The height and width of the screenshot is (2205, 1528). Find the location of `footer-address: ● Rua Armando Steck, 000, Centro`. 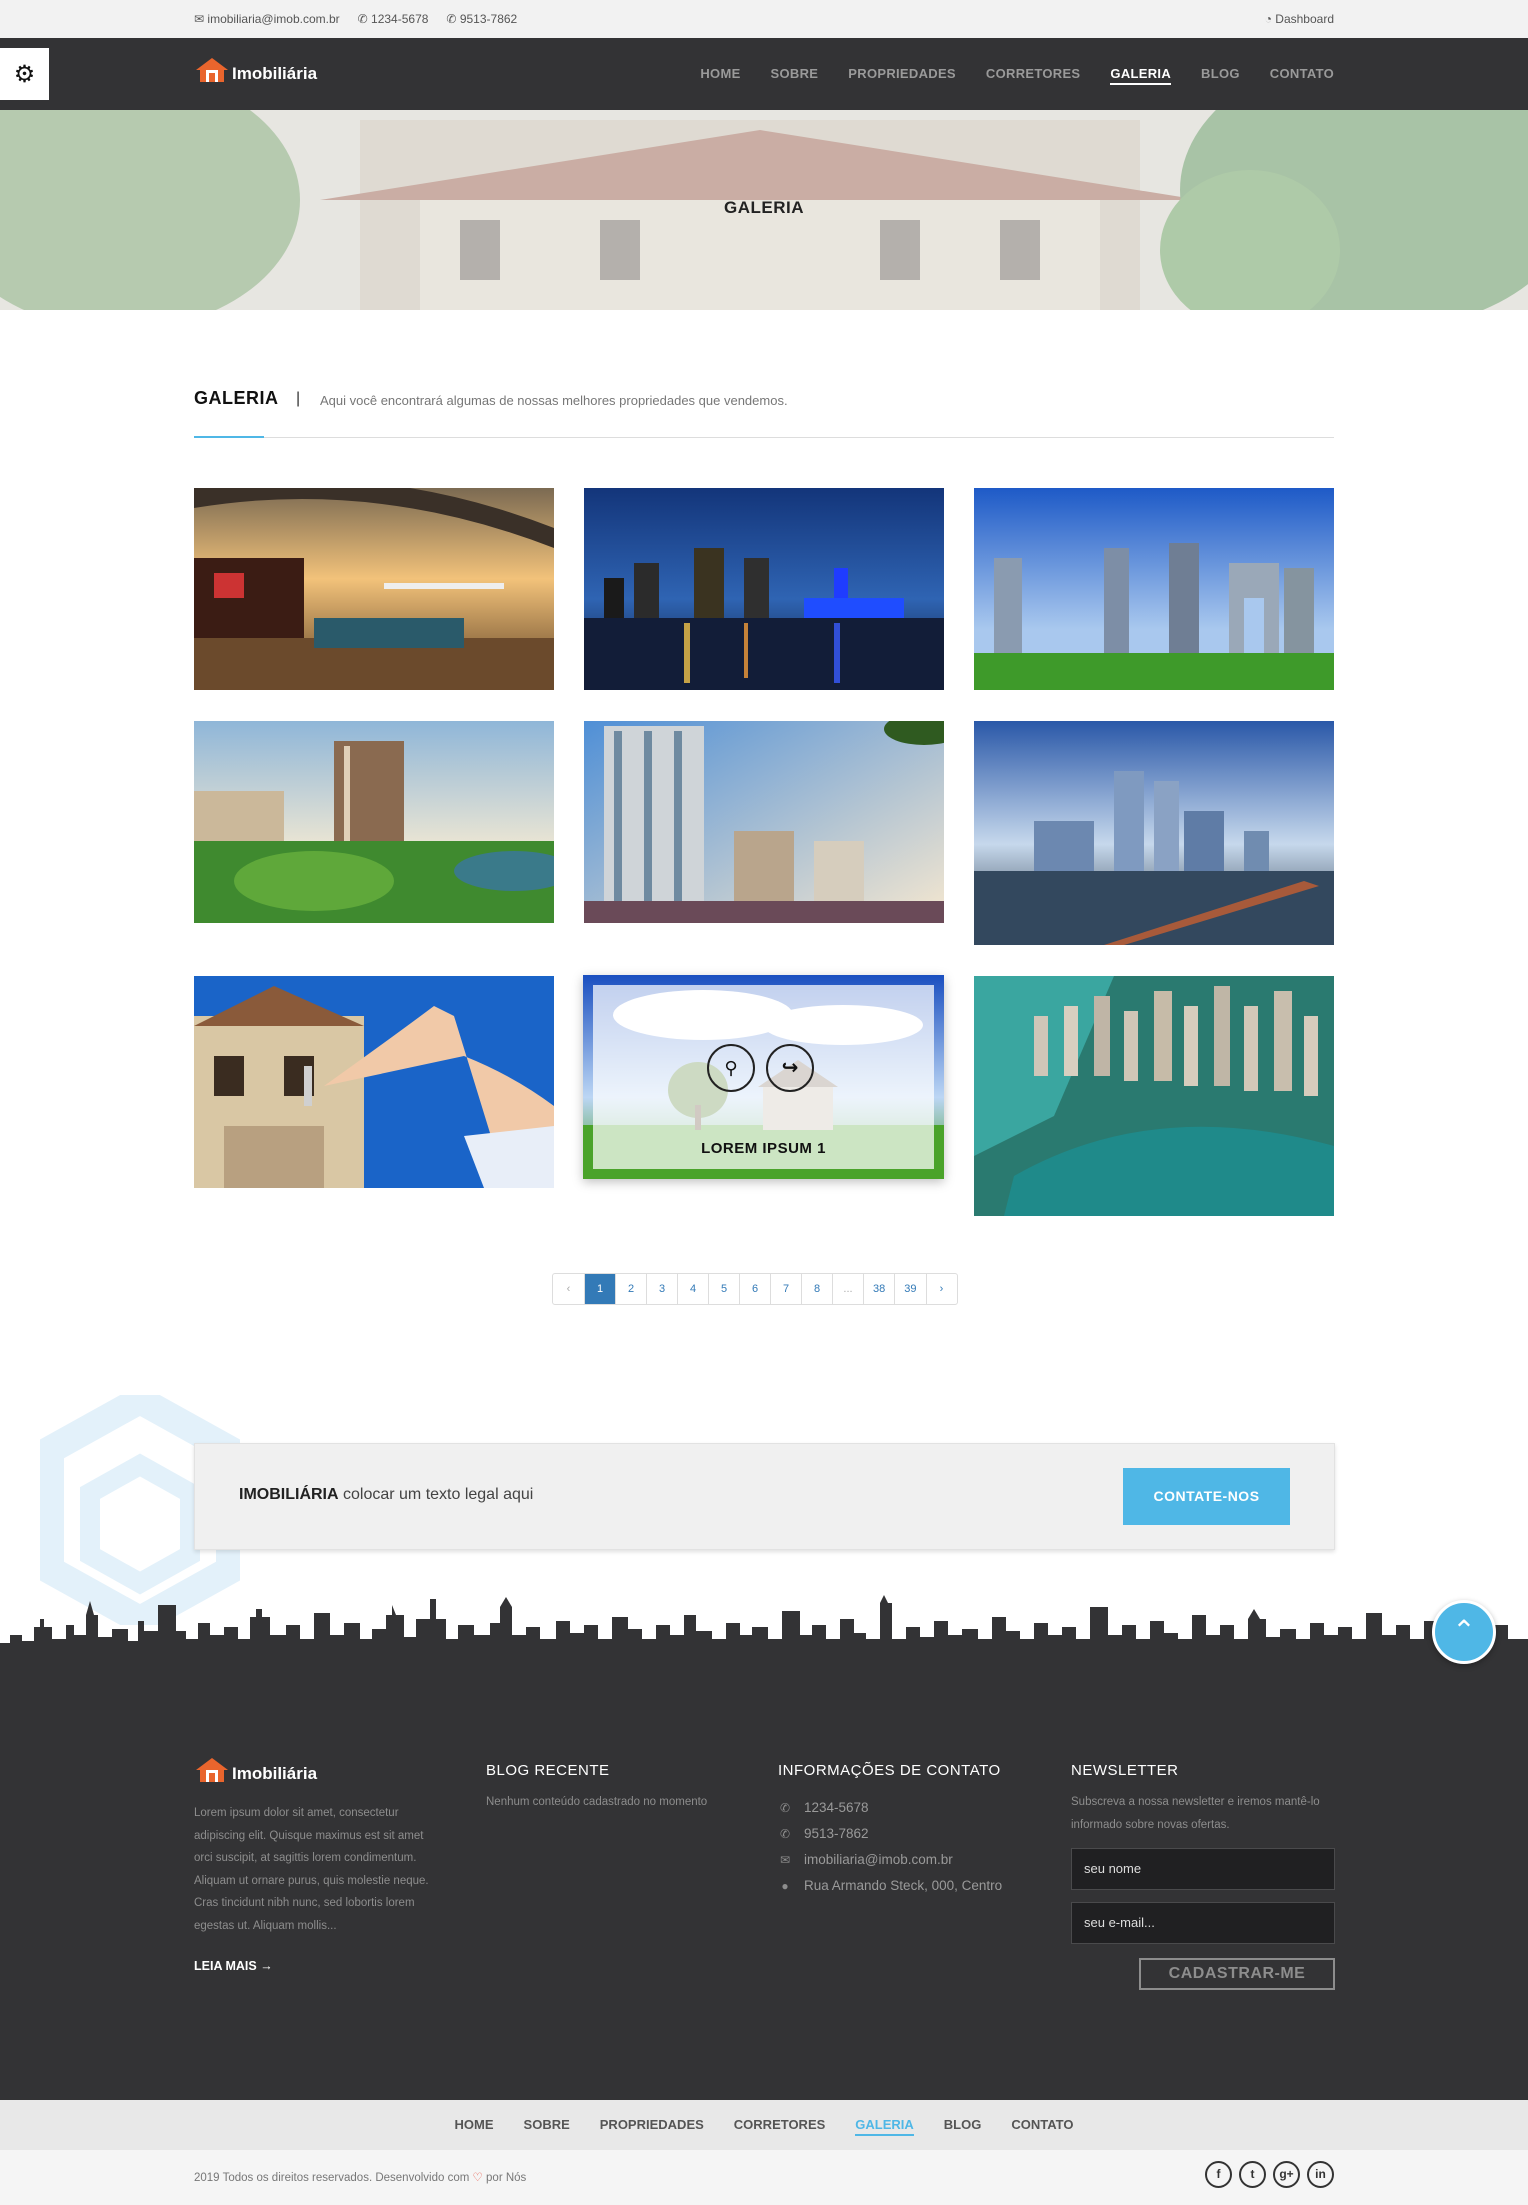

footer-address: ● Rua Armando Steck, 000, Centro is located at coordinates (908, 1886).